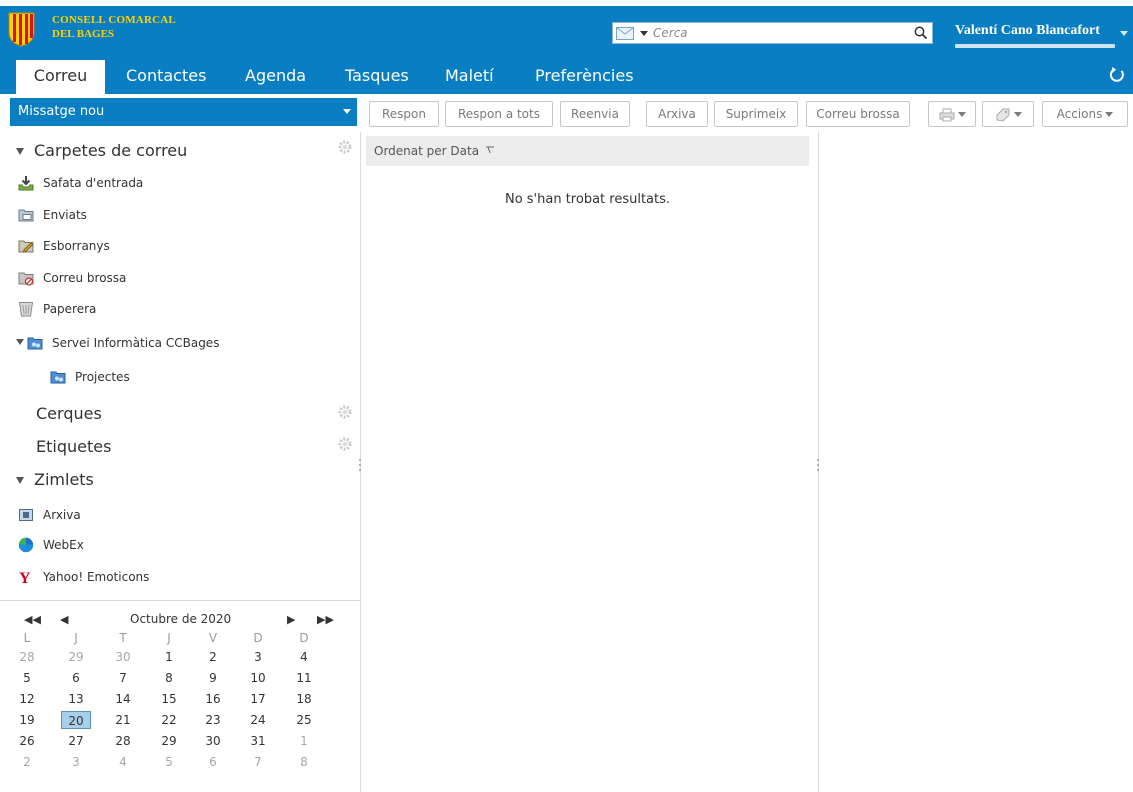  What do you see at coordinates (587, 151) in the screenshot?
I see `message-list-header: Ordenat per Data` at bounding box center [587, 151].